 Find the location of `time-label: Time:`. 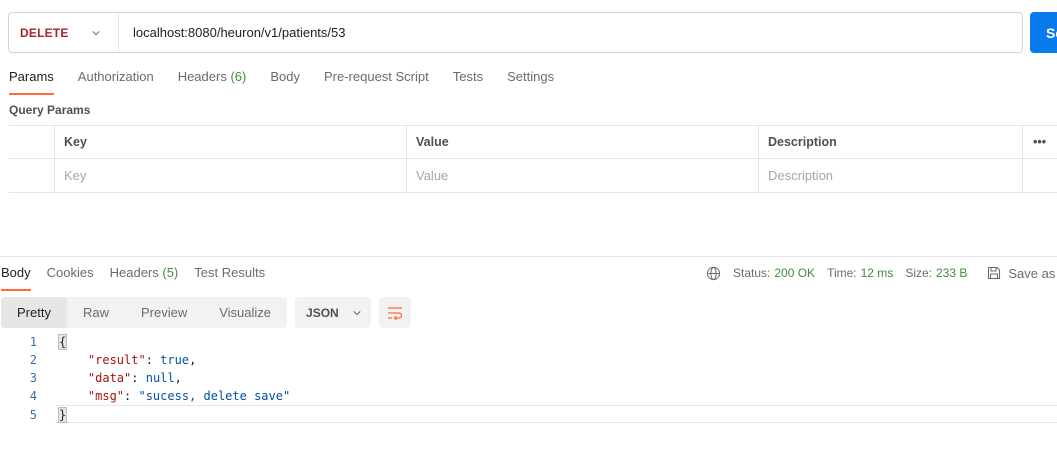

time-label: Time: is located at coordinates (842, 273).